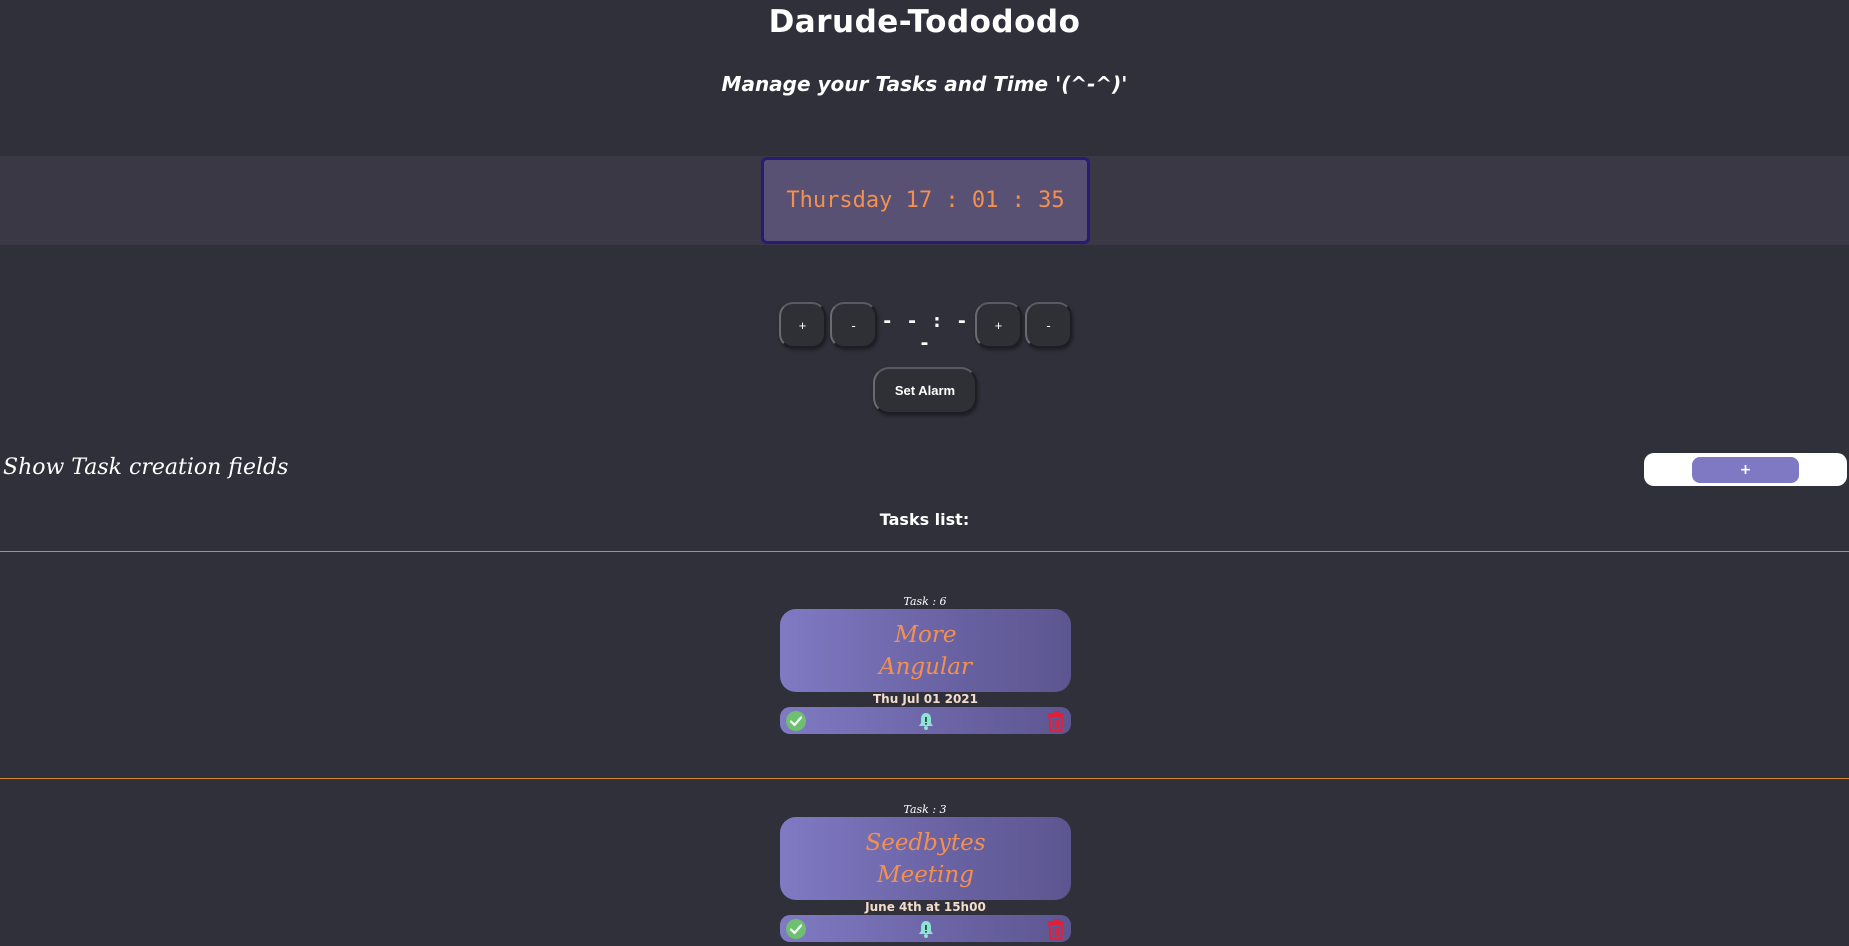 The height and width of the screenshot is (946, 1849). What do you see at coordinates (925, 842) in the screenshot?
I see `task-title-line: Seedbytes` at bounding box center [925, 842].